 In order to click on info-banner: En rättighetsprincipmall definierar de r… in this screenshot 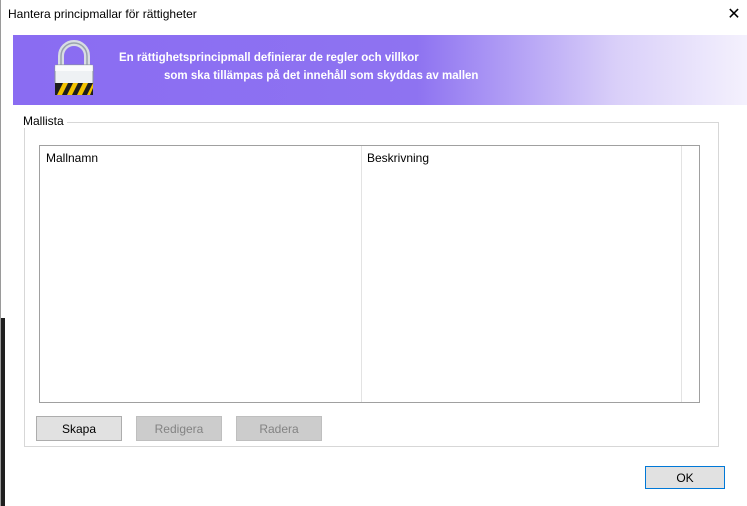, I will do `click(380, 70)`.